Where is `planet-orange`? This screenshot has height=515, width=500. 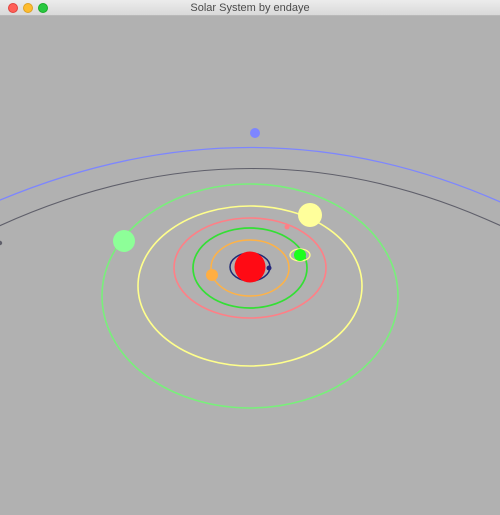 planet-orange is located at coordinates (212, 275).